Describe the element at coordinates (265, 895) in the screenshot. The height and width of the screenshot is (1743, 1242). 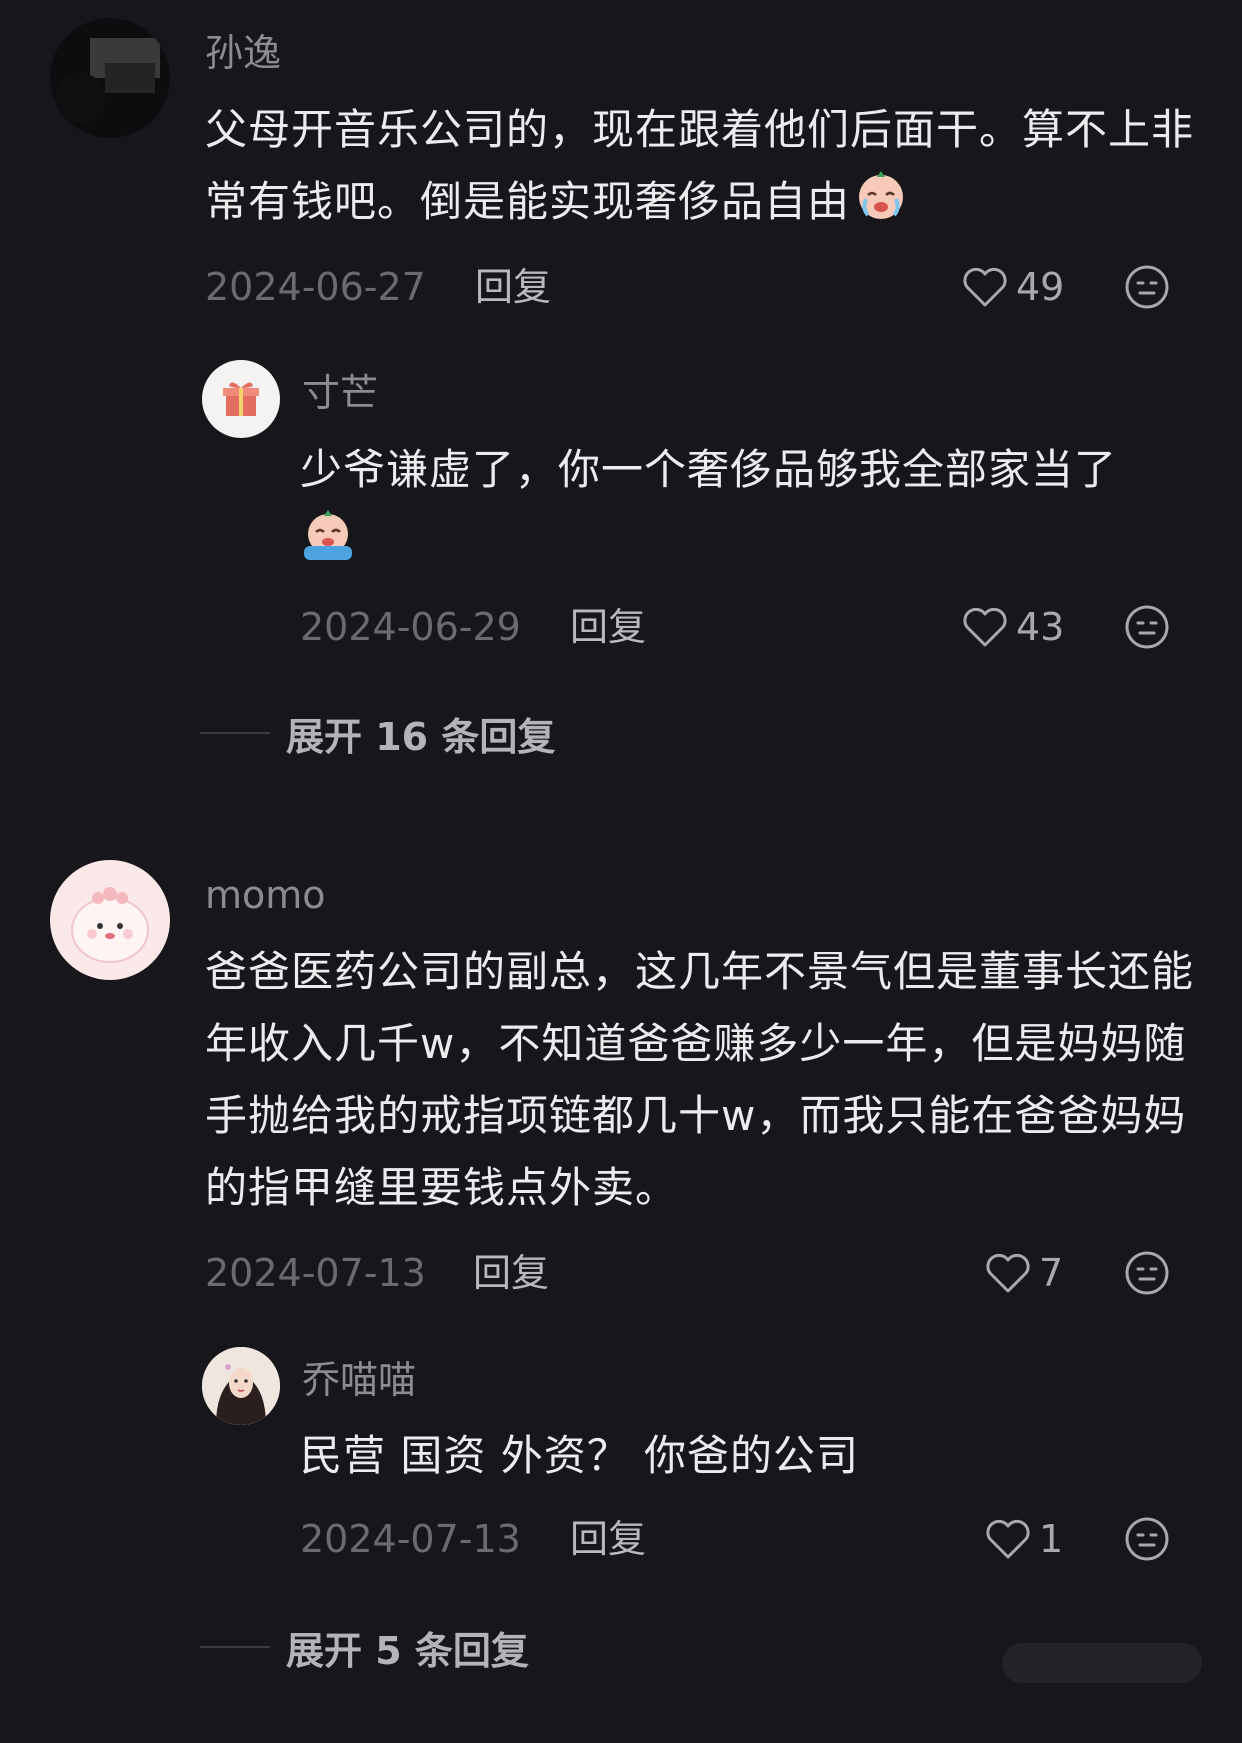
I see `username: momo` at that location.